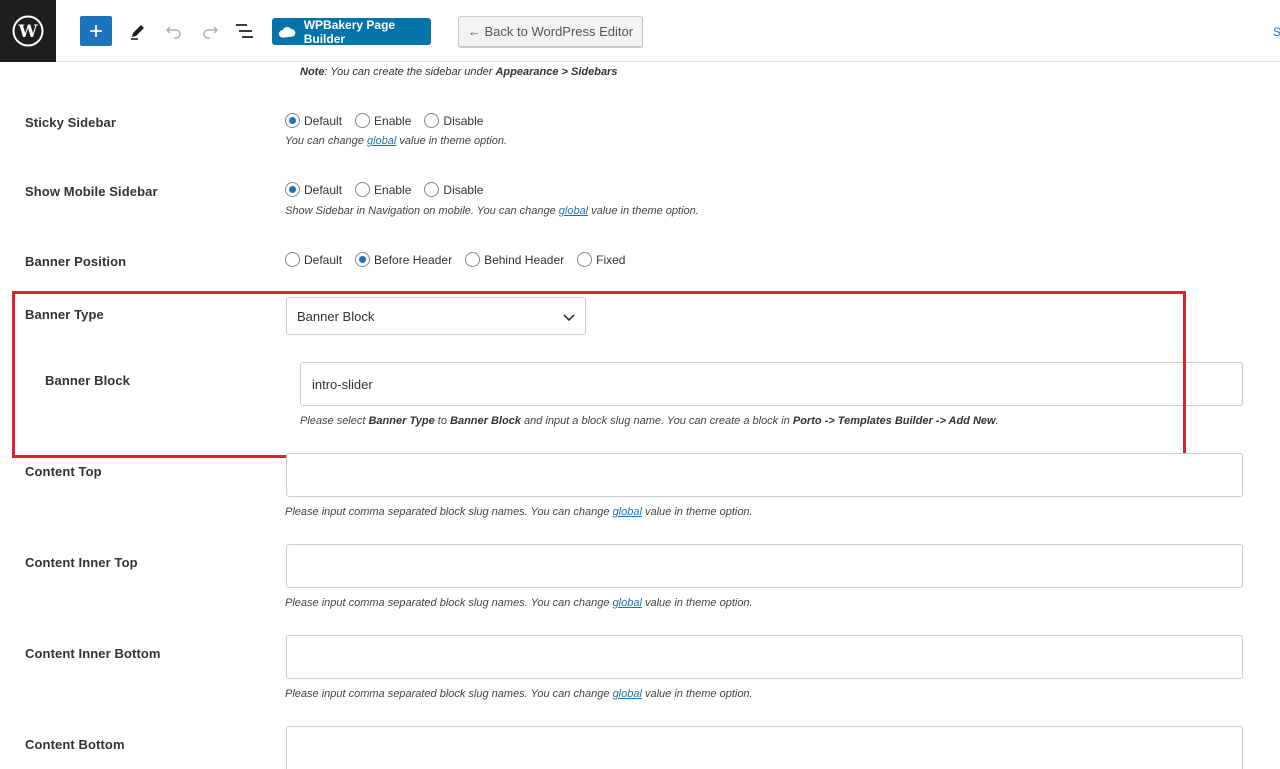  What do you see at coordinates (326, 141) in the screenshot?
I see `desc-text: You can change` at bounding box center [326, 141].